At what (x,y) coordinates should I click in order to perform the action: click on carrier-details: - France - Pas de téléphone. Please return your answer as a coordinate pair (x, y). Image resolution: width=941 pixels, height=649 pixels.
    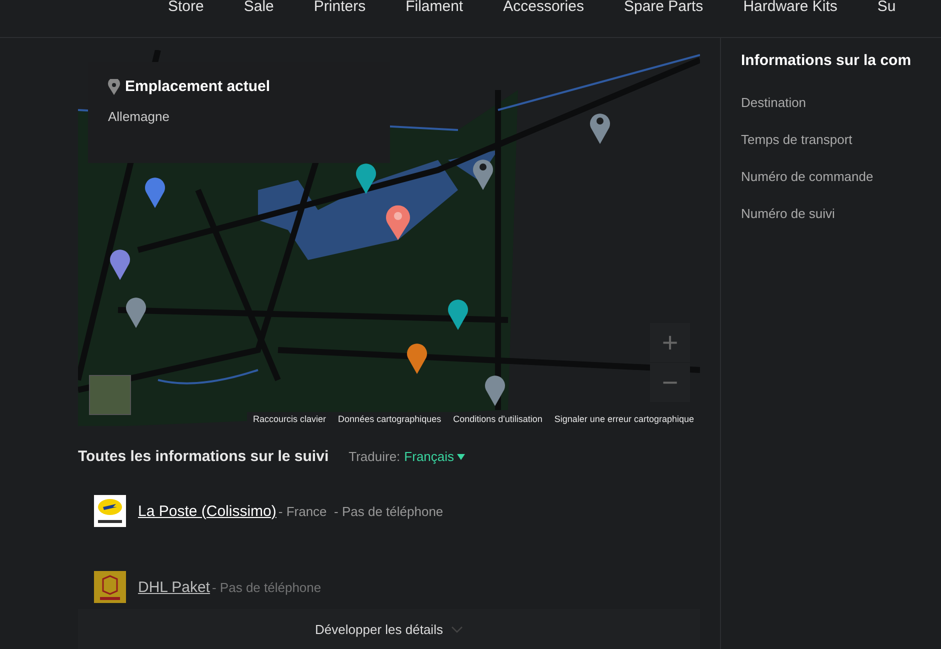
    Looking at the image, I should click on (361, 511).